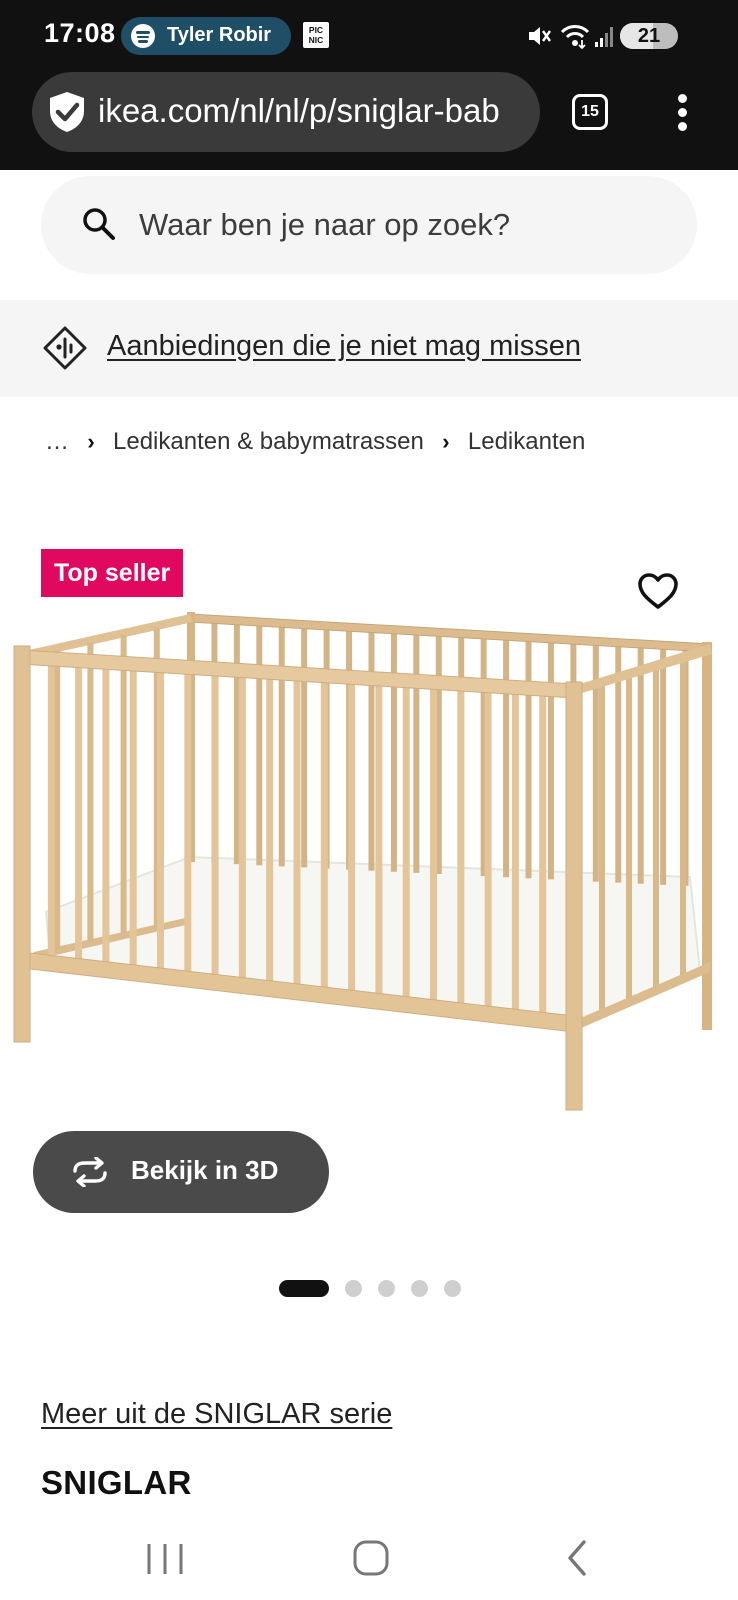 The height and width of the screenshot is (1600, 738). Describe the element at coordinates (90, 1172) in the screenshot. I see `rotate-3d-icon` at that location.